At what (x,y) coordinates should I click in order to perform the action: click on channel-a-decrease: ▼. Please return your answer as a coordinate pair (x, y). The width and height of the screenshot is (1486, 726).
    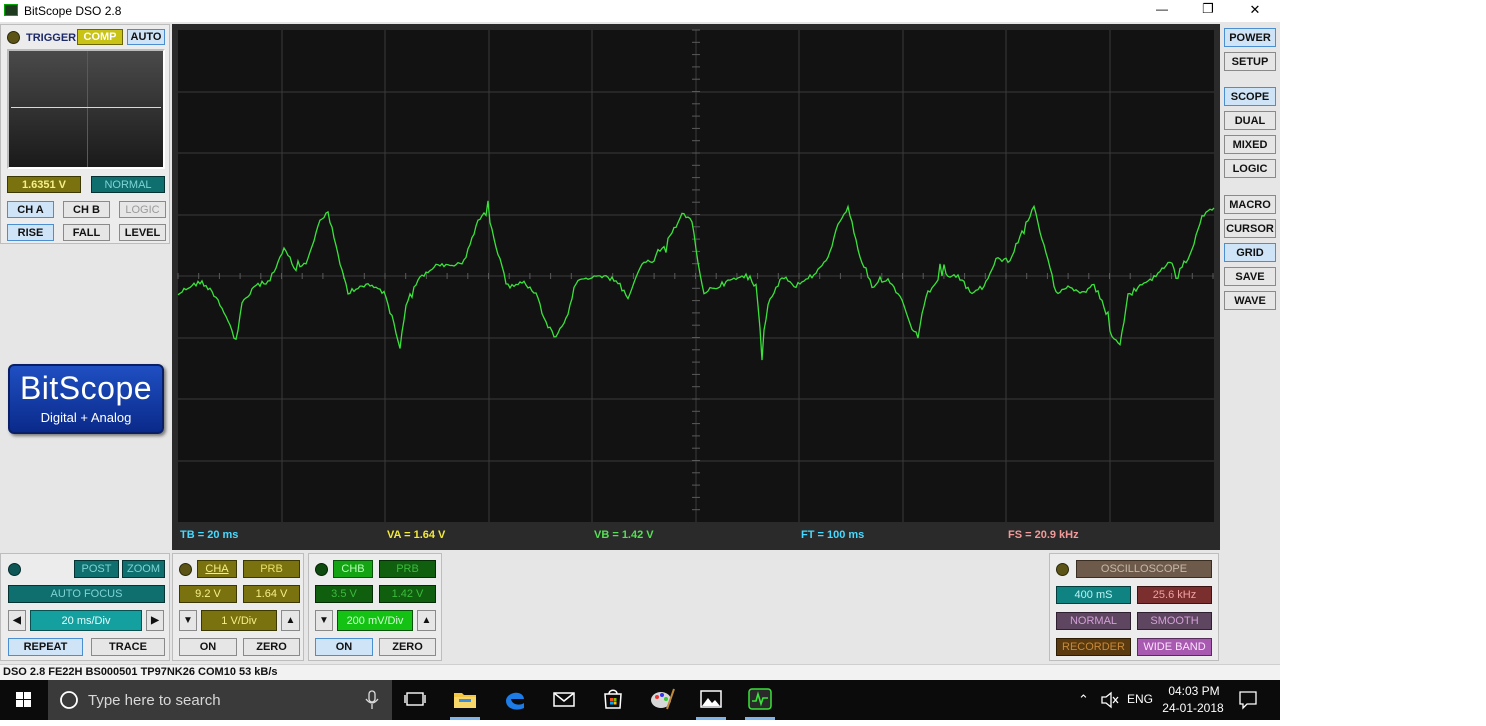
    Looking at the image, I should click on (188, 620).